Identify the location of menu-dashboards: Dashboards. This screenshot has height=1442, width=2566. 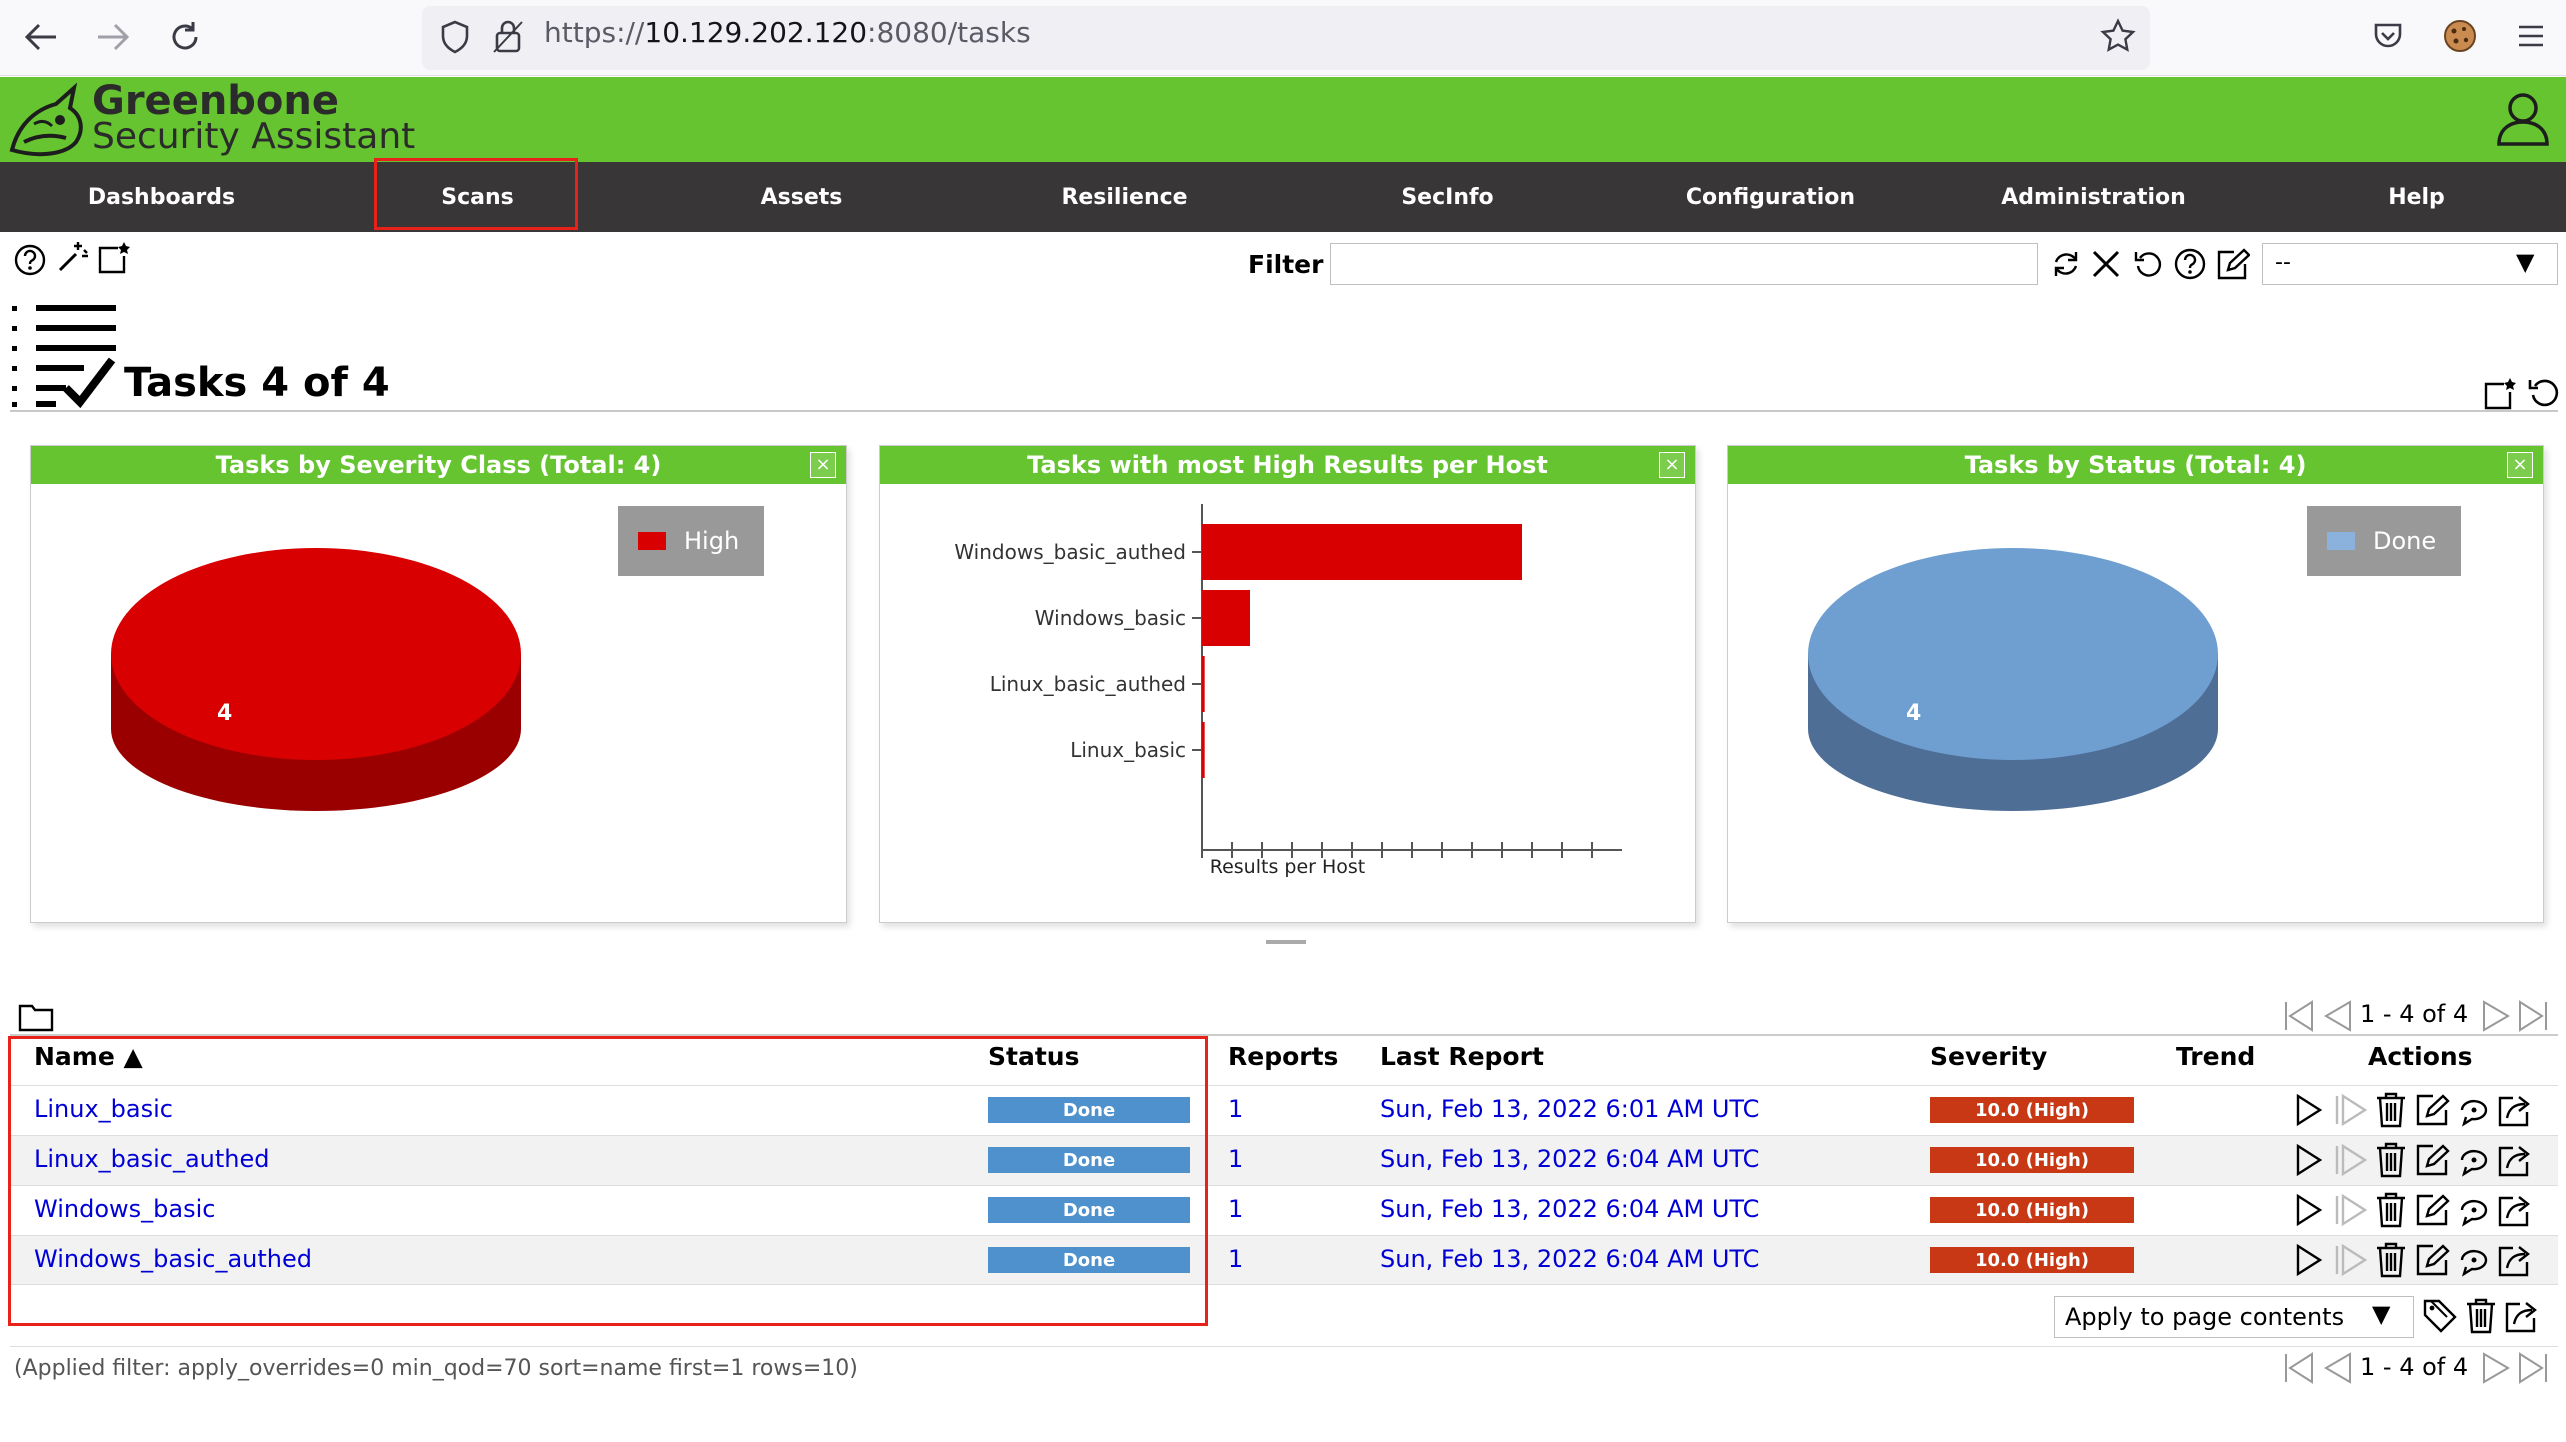
(161, 197).